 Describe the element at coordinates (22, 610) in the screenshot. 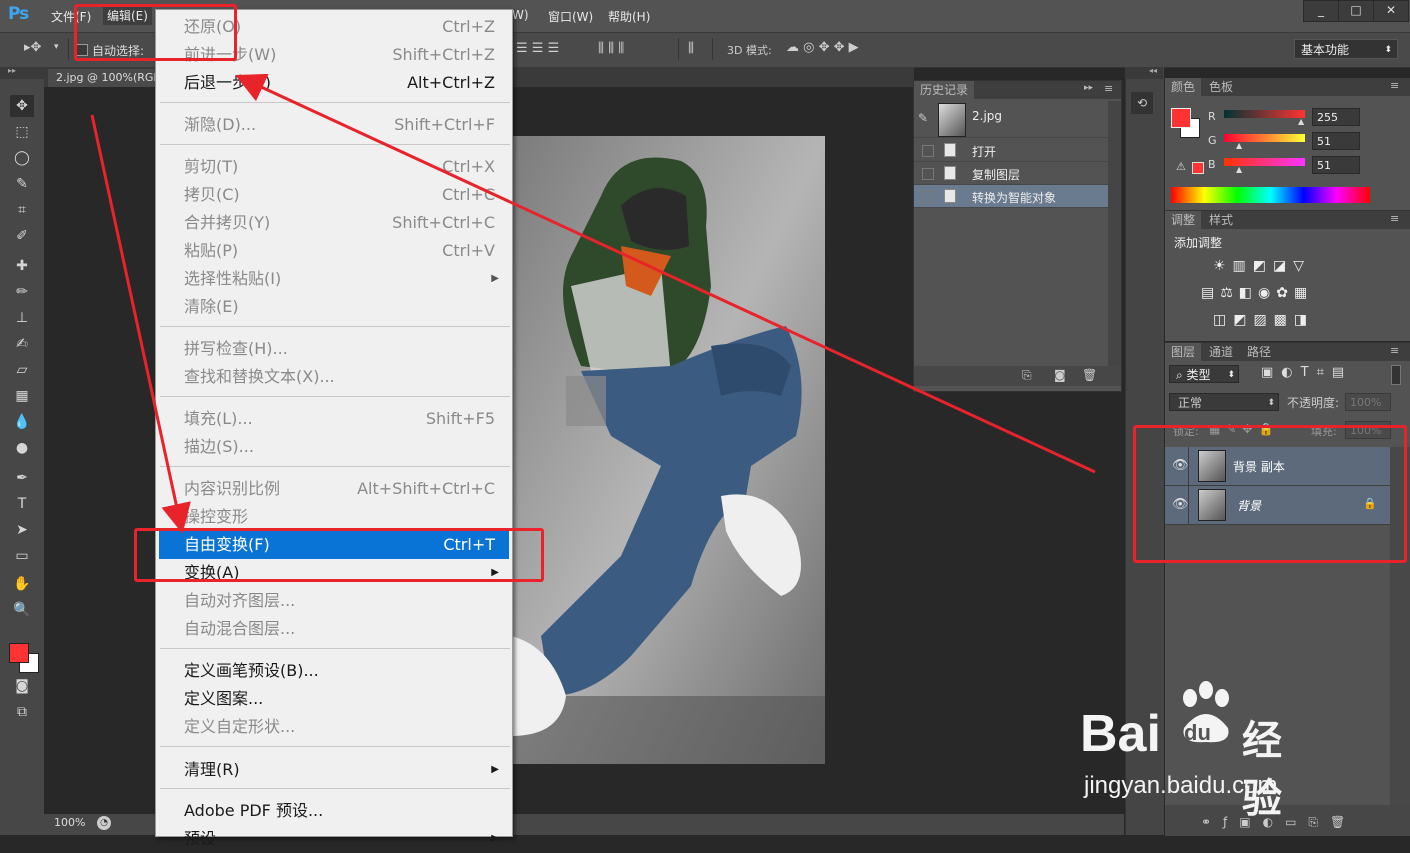

I see `zoom-tool-icon: 🔍` at that location.